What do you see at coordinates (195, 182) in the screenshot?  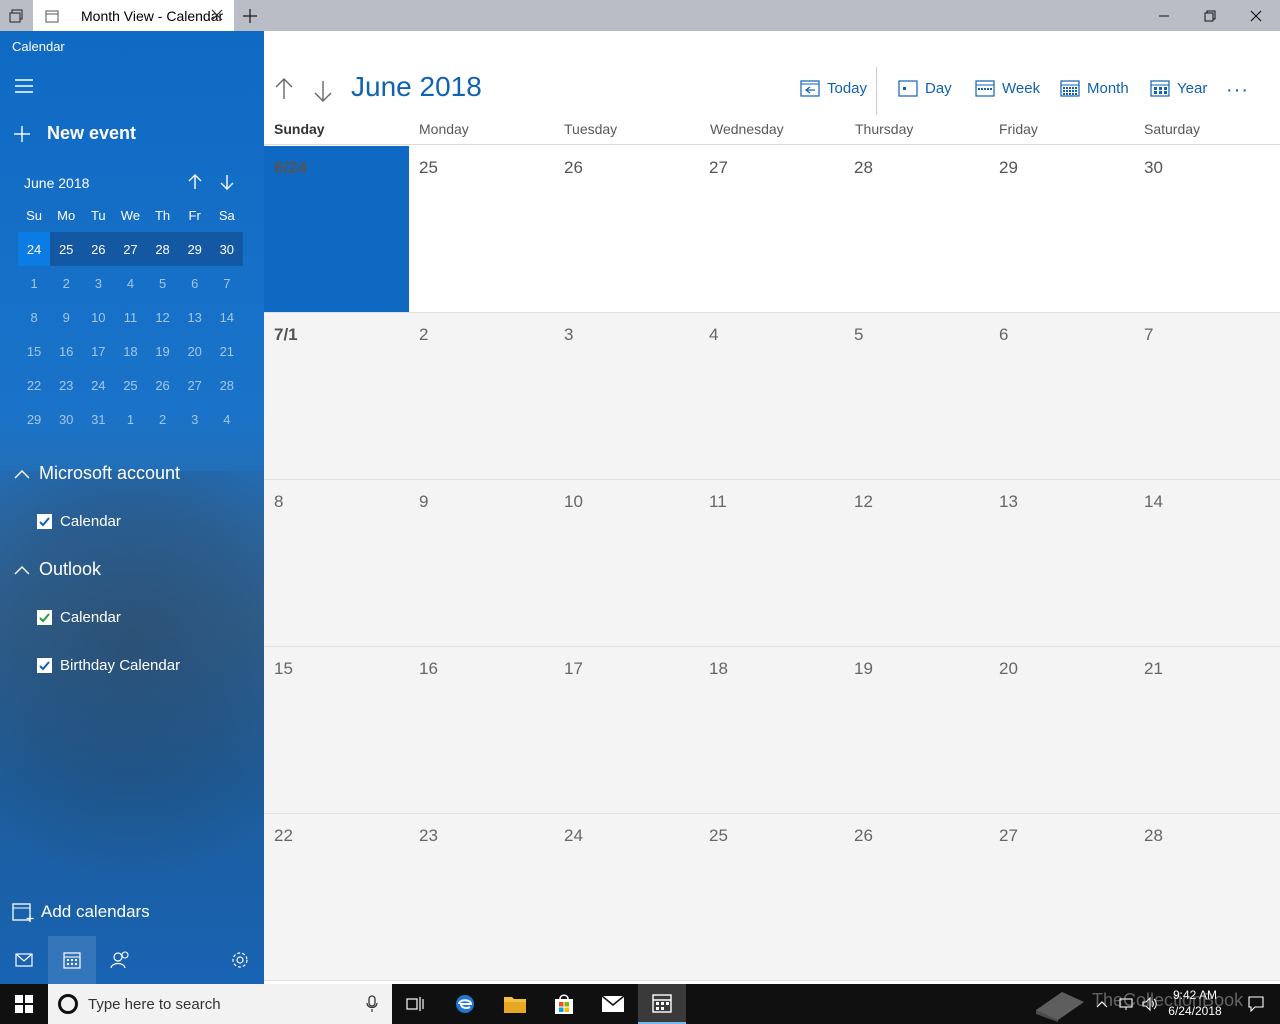 I see `mini-previous-month-arrow-icon` at bounding box center [195, 182].